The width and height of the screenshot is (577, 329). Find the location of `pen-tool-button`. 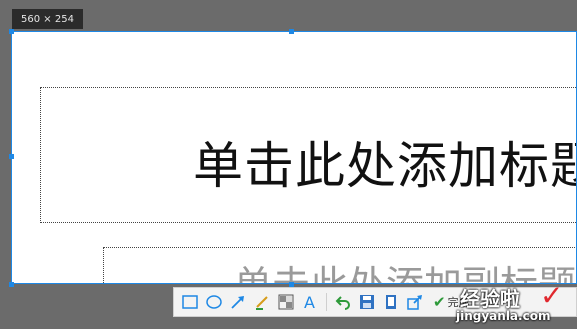

pen-tool-button is located at coordinates (262, 302).